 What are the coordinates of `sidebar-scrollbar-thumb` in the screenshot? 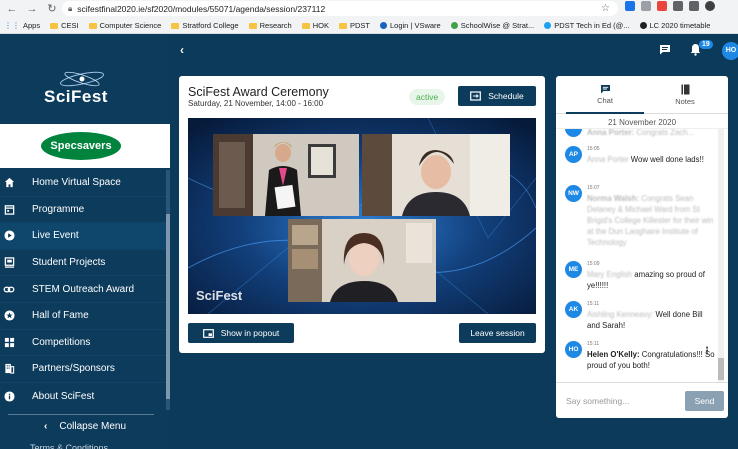 It's located at (168, 306).